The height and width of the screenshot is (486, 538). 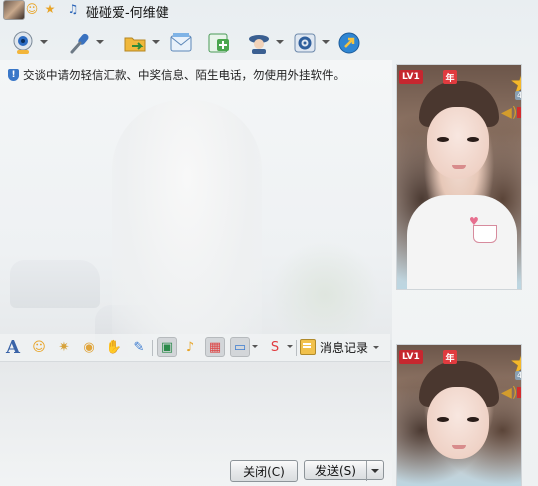 What do you see at coordinates (64, 347) in the screenshot?
I see `magic-emoticon-icon: ✷` at bounding box center [64, 347].